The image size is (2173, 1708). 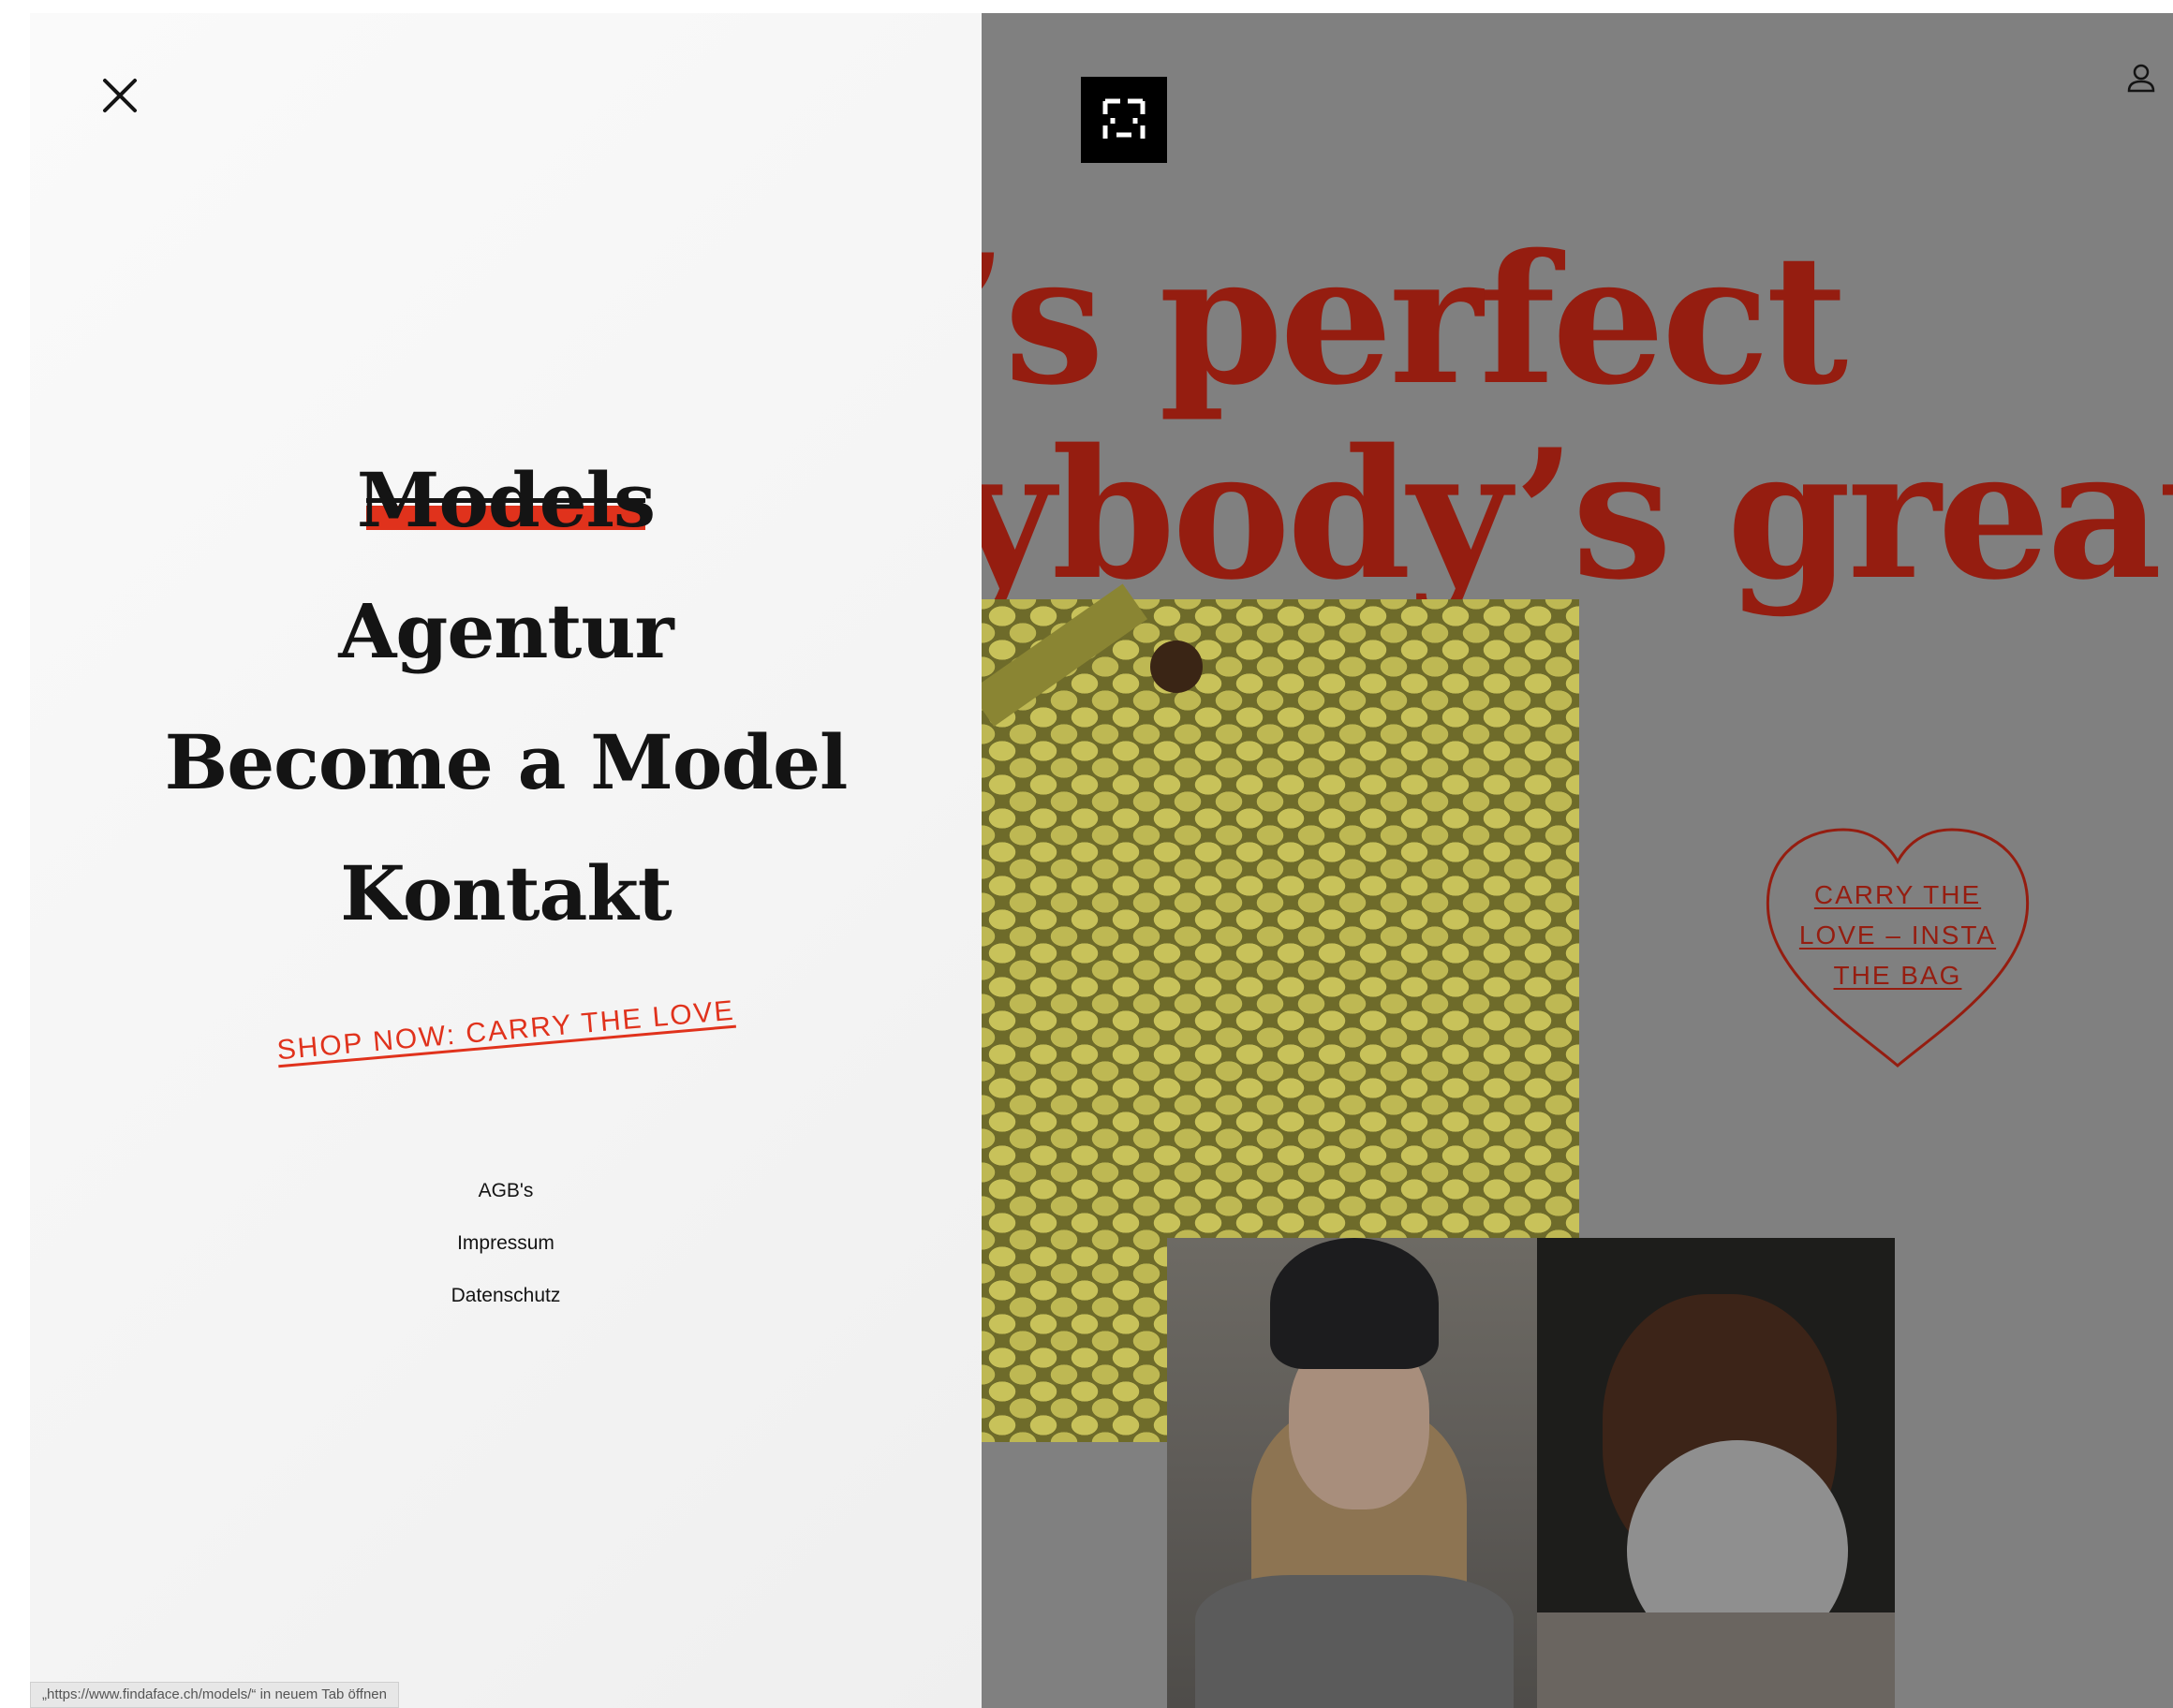 What do you see at coordinates (1354, 1642) in the screenshot?
I see `sweater-shape` at bounding box center [1354, 1642].